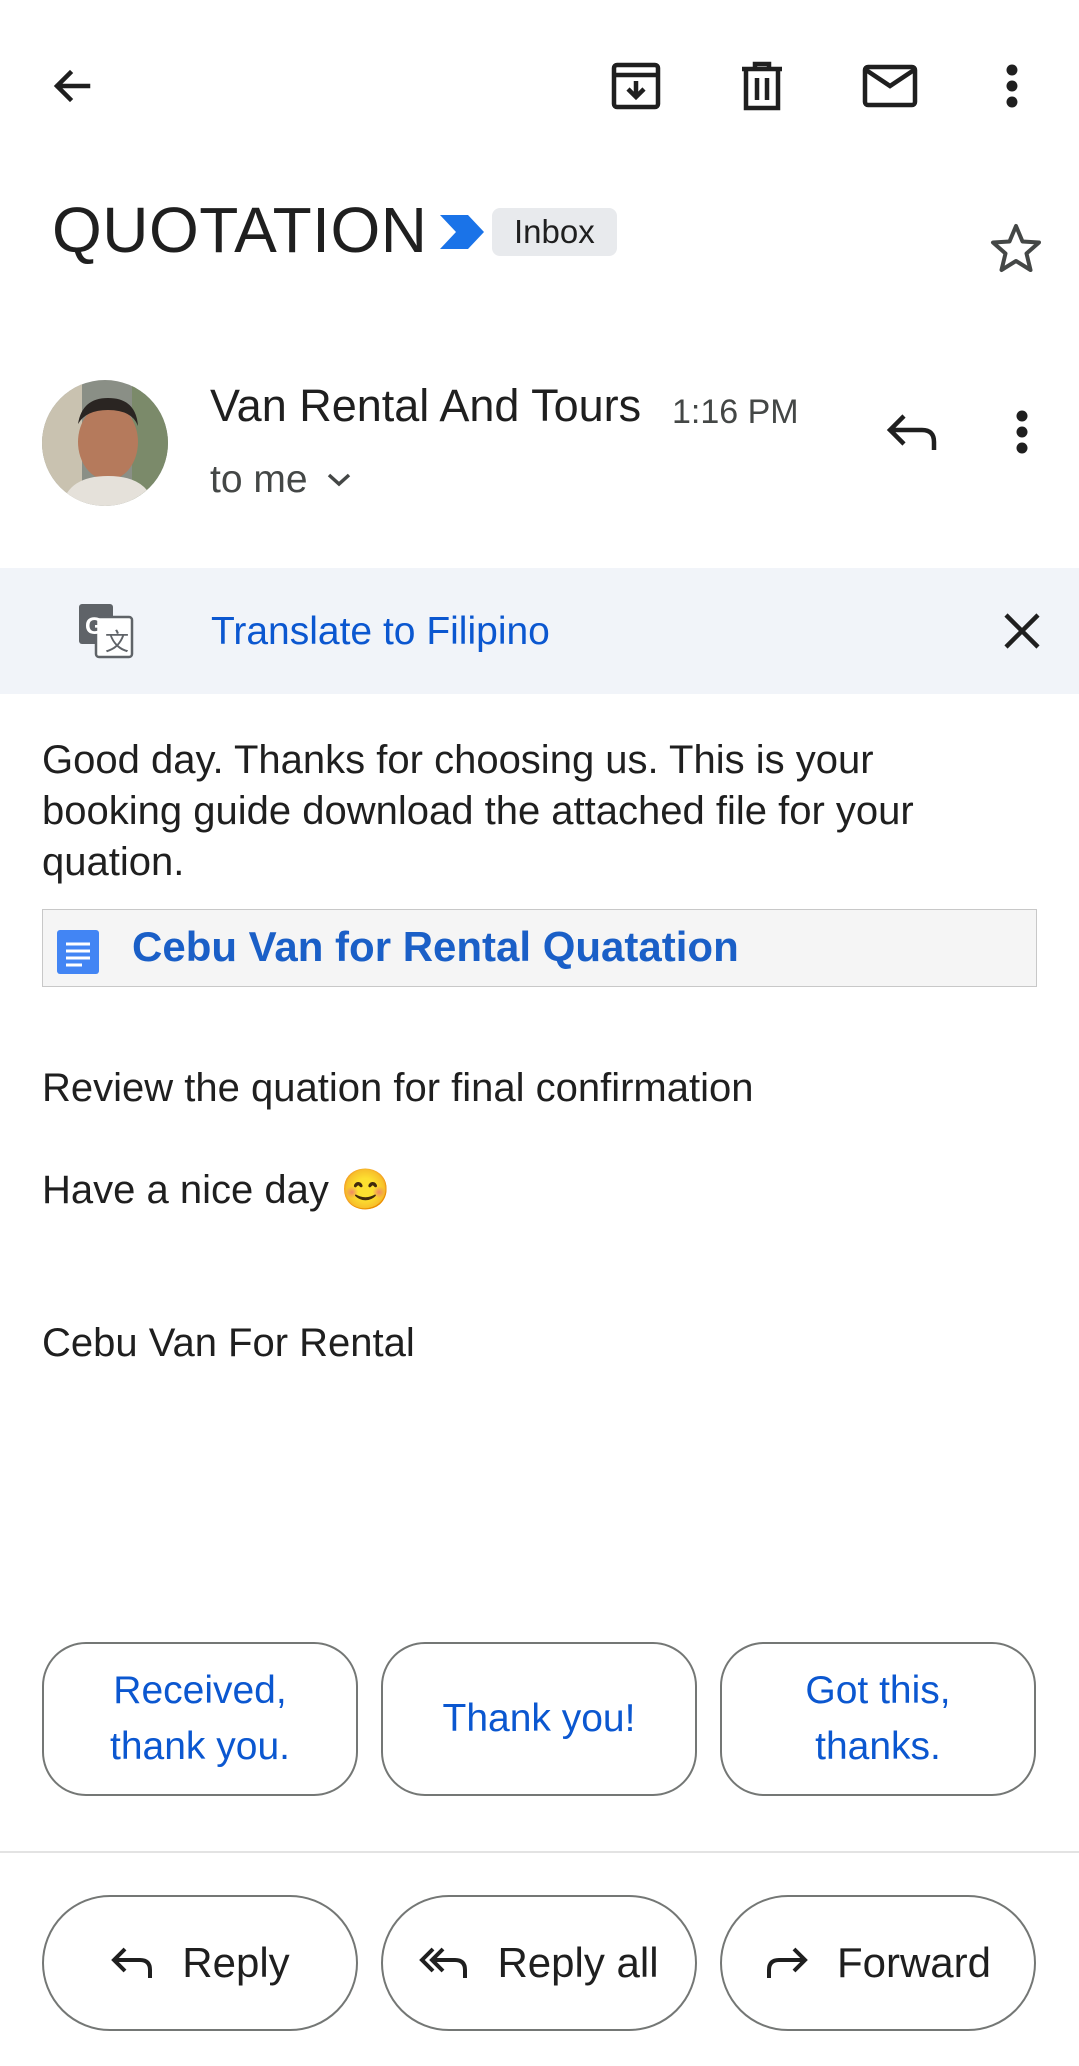 This screenshot has width=1079, height=2066. Describe the element at coordinates (236, 1962) in the screenshot. I see `reply-label: Reply` at that location.